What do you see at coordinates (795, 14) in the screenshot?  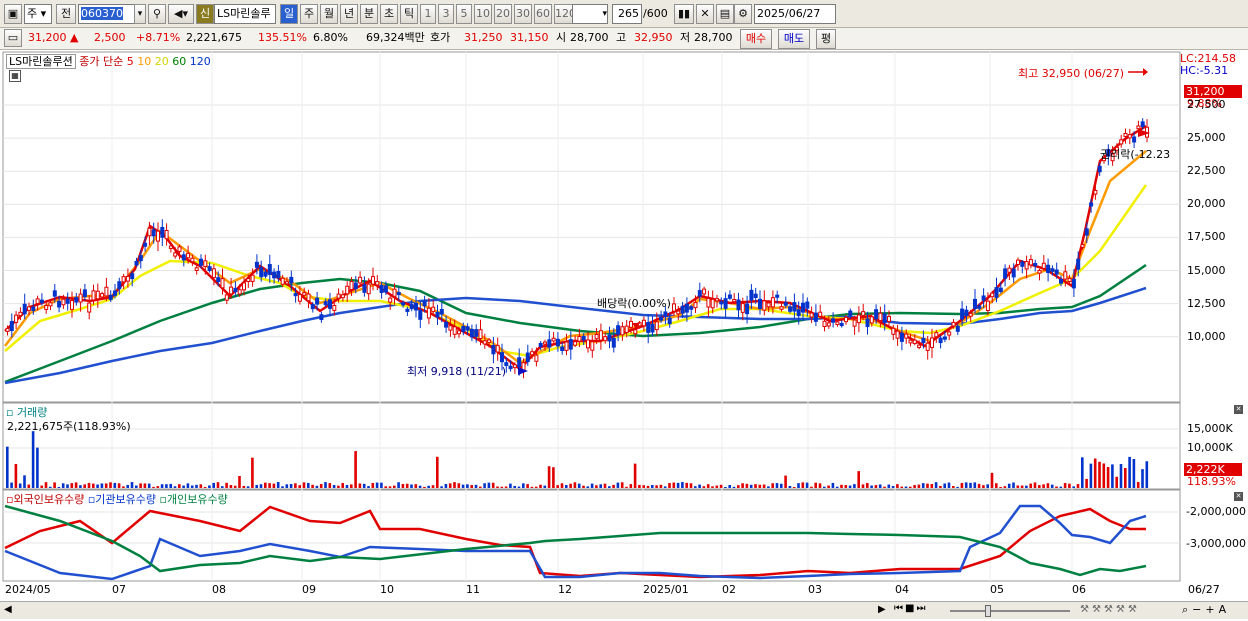 I see `date-input: 2025/06/27` at bounding box center [795, 14].